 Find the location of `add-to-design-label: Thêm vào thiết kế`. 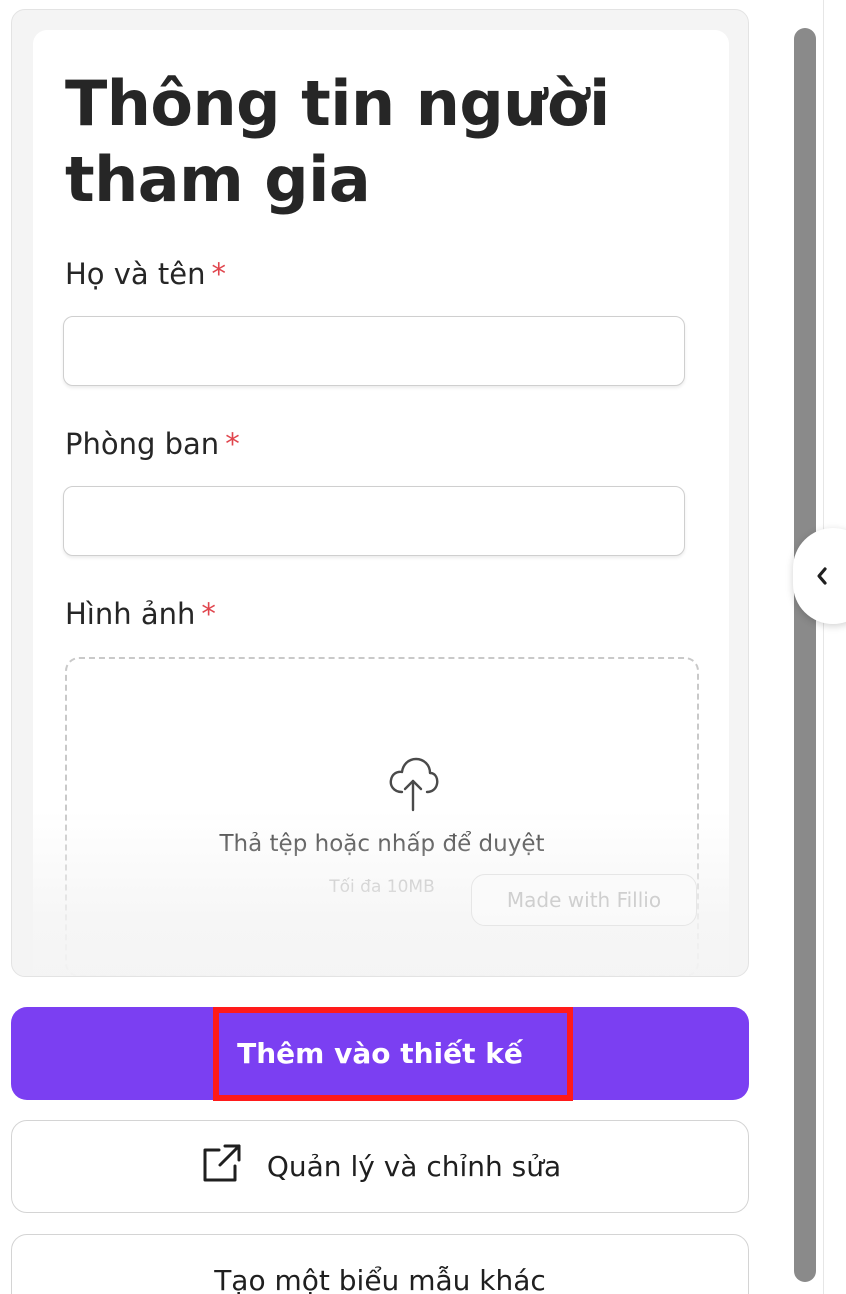

add-to-design-label: Thêm vào thiết kế is located at coordinates (380, 1053).